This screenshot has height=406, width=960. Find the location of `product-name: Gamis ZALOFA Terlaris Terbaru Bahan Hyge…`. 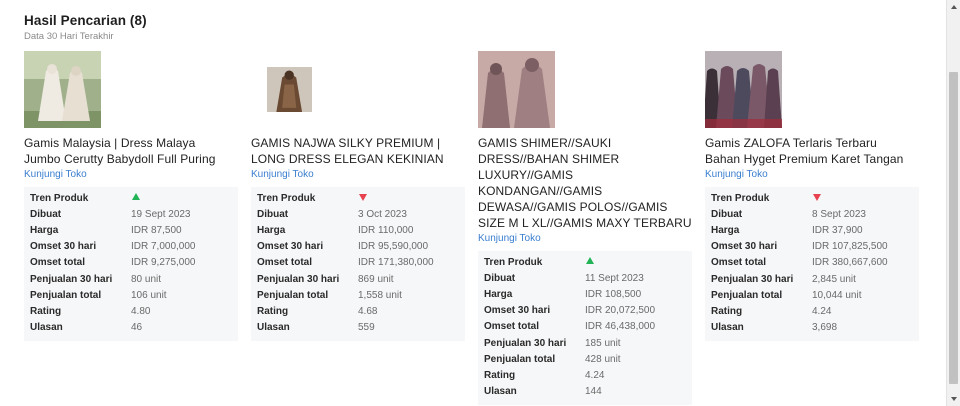

product-name: Gamis ZALOFA Terlaris Terbaru Bahan Hyge… is located at coordinates (812, 151).